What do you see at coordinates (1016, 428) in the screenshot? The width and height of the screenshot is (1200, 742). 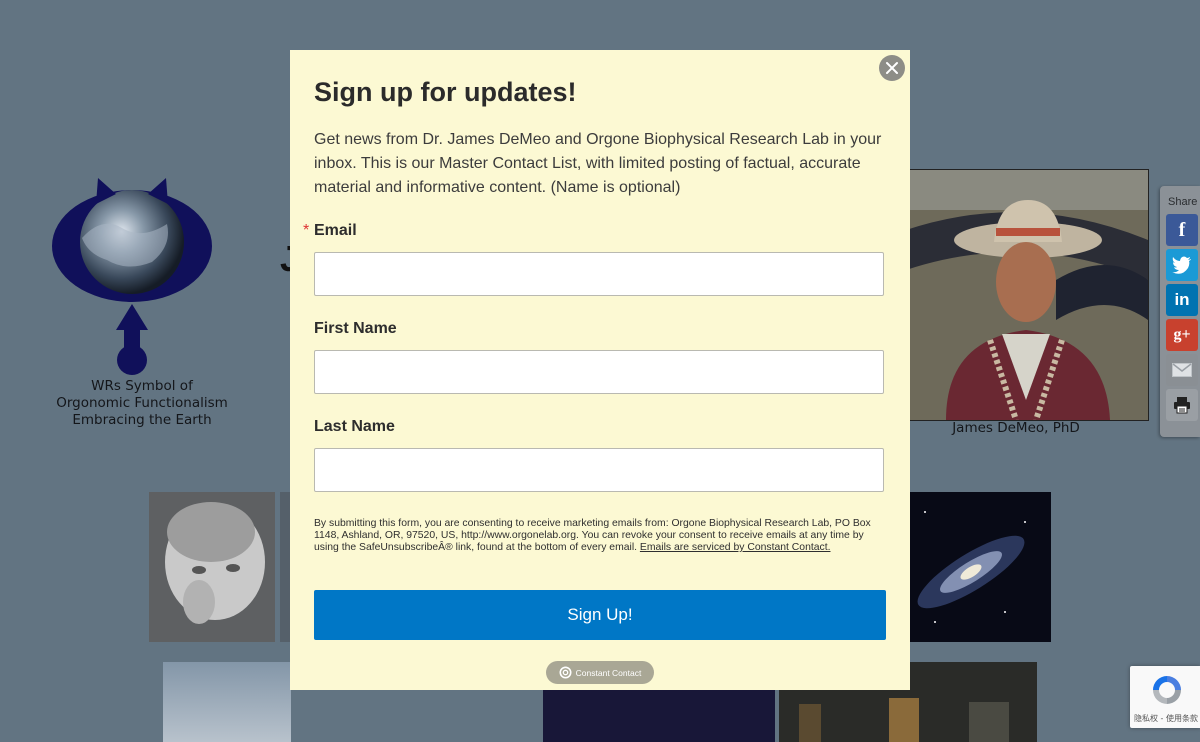 I see `portrait-caption: James DeMeo, PhD` at bounding box center [1016, 428].